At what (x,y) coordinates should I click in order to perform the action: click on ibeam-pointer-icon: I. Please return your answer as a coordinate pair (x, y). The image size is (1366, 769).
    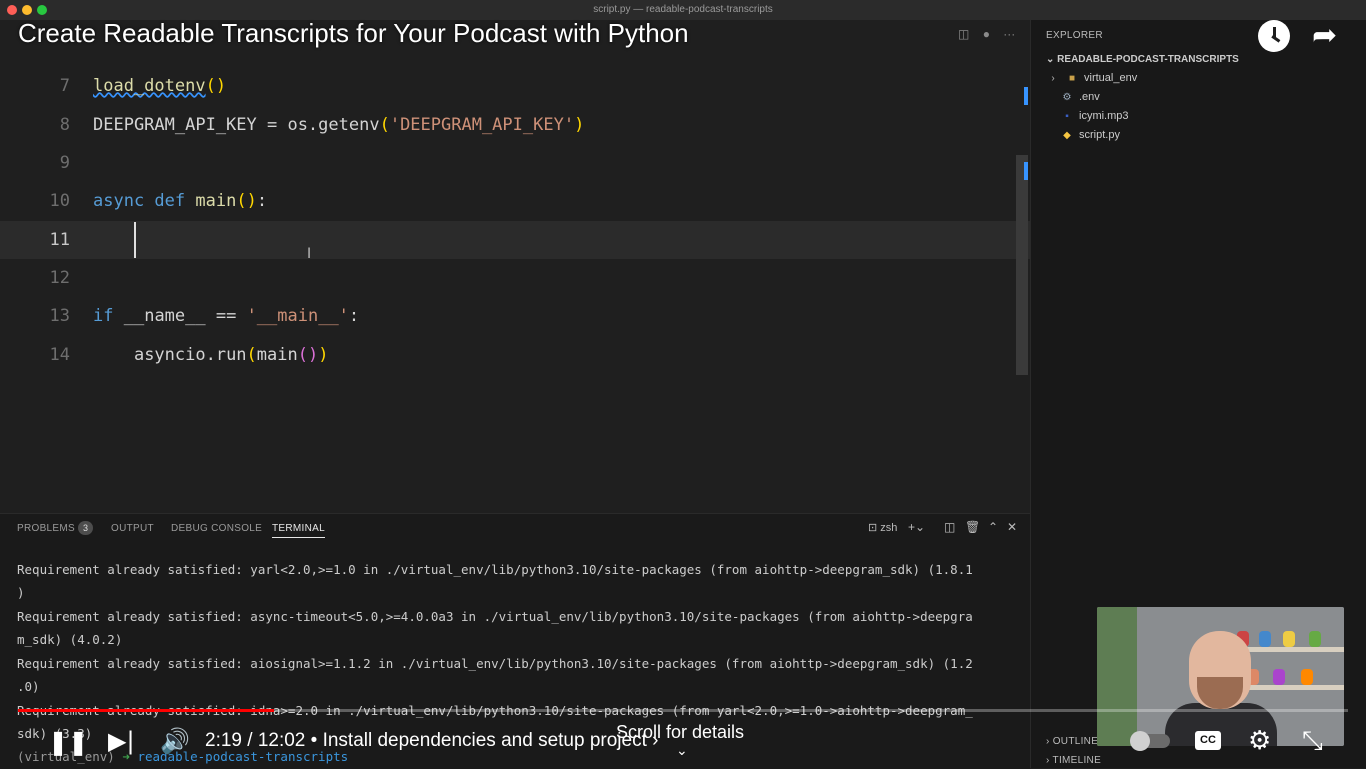
    Looking at the image, I should click on (309, 254).